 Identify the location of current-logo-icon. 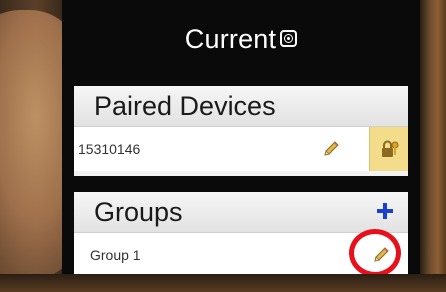
(289, 38).